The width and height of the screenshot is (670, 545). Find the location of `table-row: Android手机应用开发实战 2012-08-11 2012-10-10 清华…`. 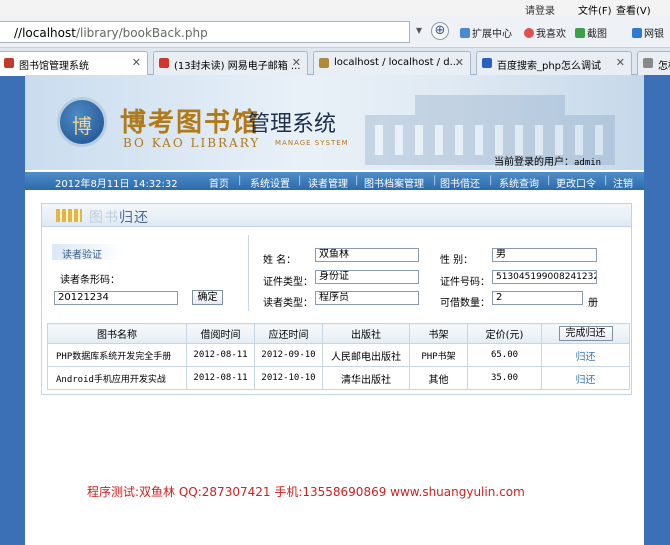

table-row: Android手机应用开发实战 2012-08-11 2012-10-10 清华… is located at coordinates (338, 378).